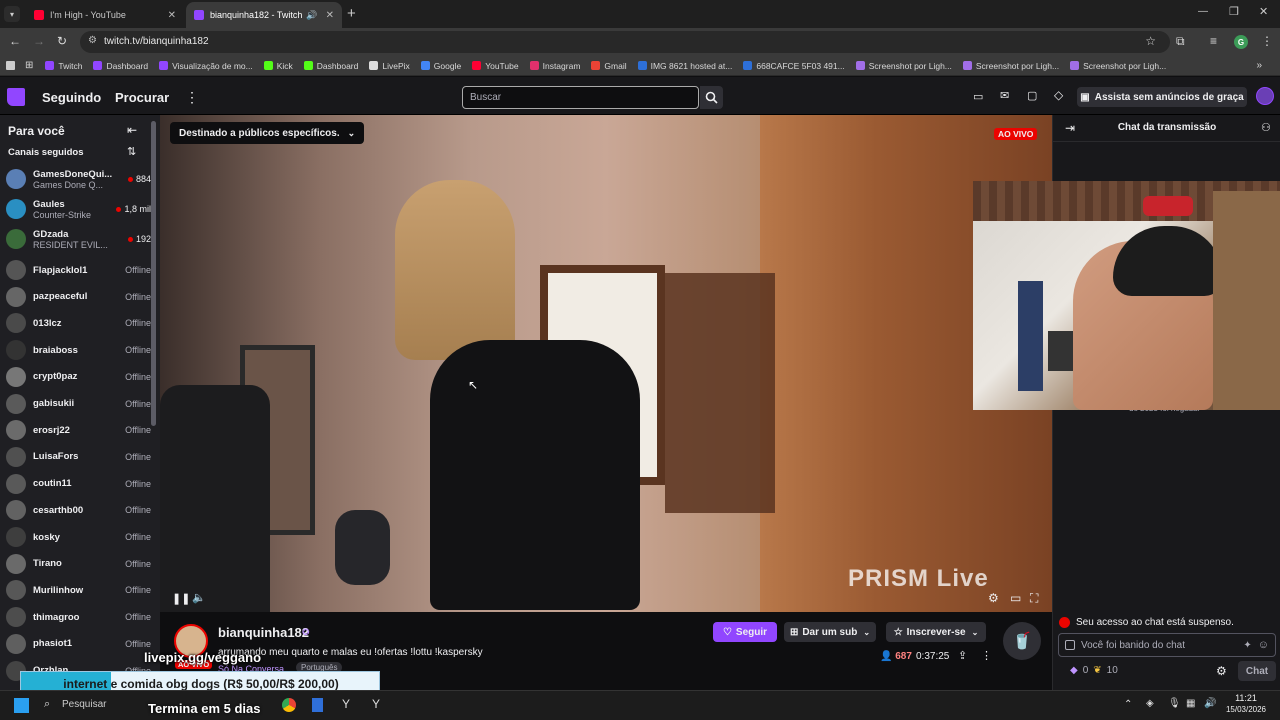  What do you see at coordinates (1058, 95) in the screenshot?
I see `bits-icon: ◇` at bounding box center [1058, 95].